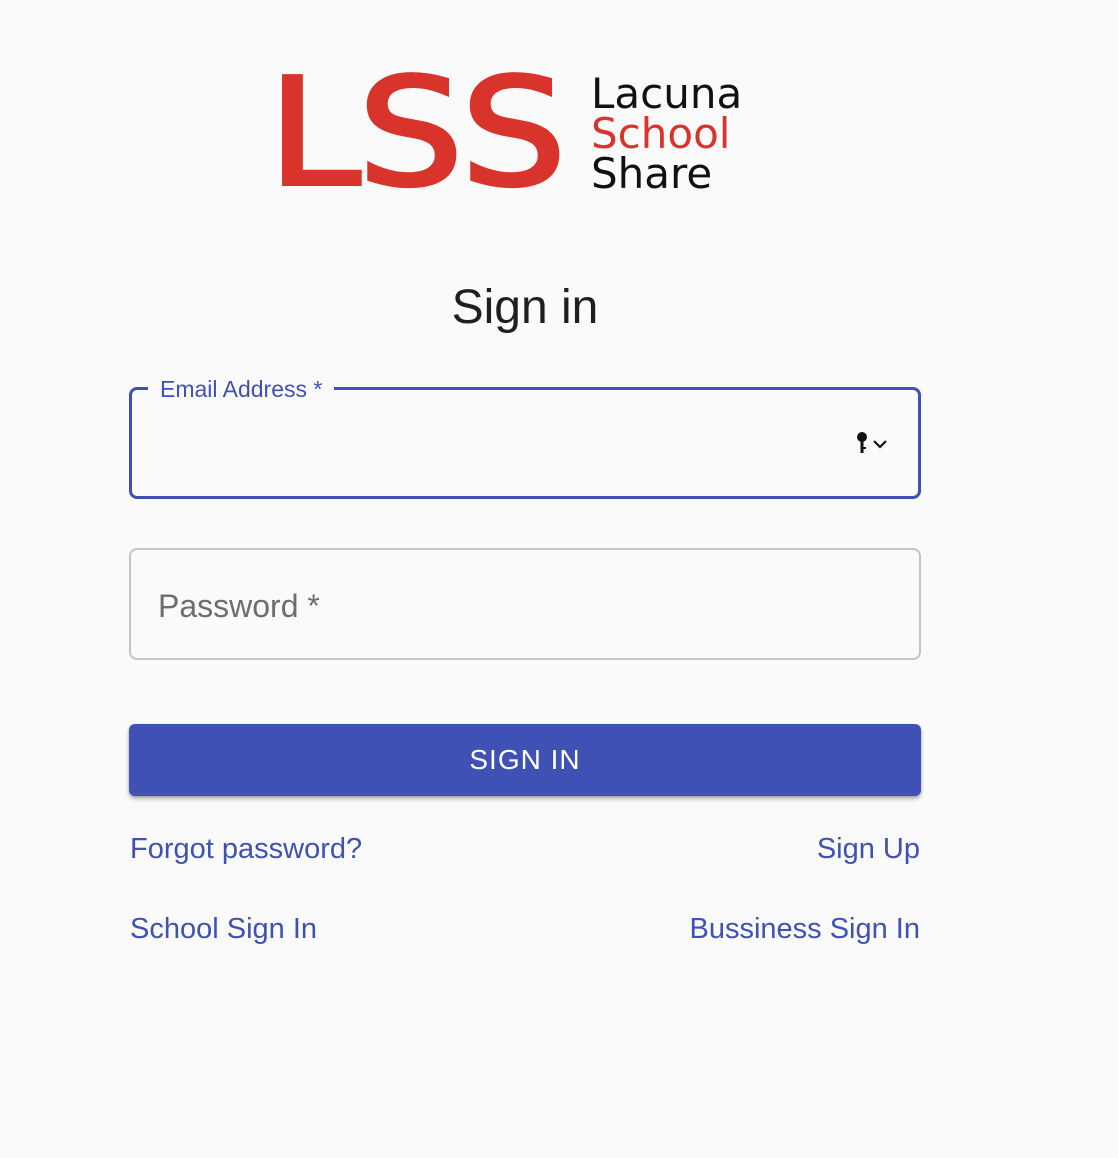 The height and width of the screenshot is (1158, 1118). What do you see at coordinates (652, 173) in the screenshot?
I see `logo-word-share: Share` at bounding box center [652, 173].